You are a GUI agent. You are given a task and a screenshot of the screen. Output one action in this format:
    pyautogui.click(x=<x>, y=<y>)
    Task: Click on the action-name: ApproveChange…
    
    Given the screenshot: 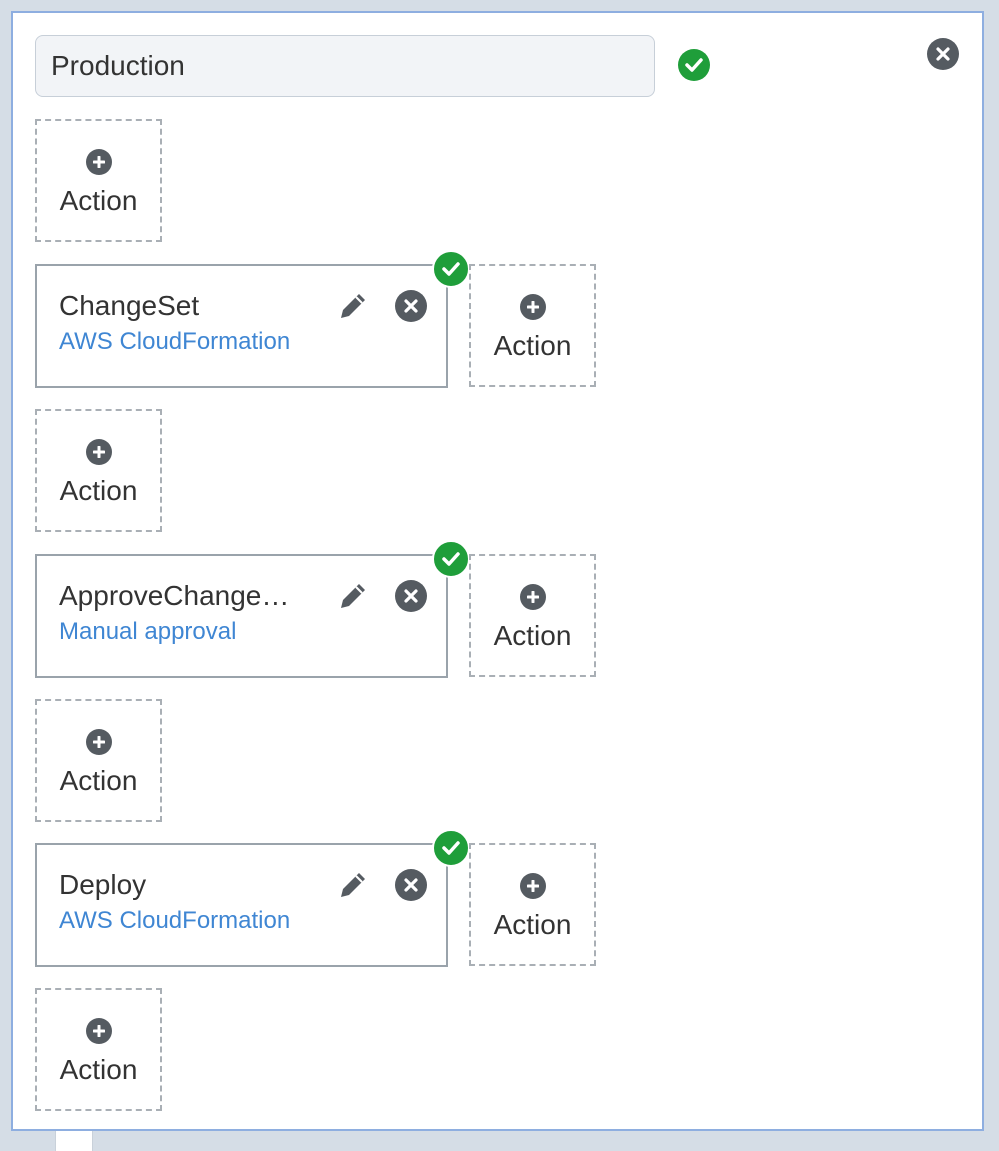 What is the action you would take?
    pyautogui.click(x=174, y=595)
    